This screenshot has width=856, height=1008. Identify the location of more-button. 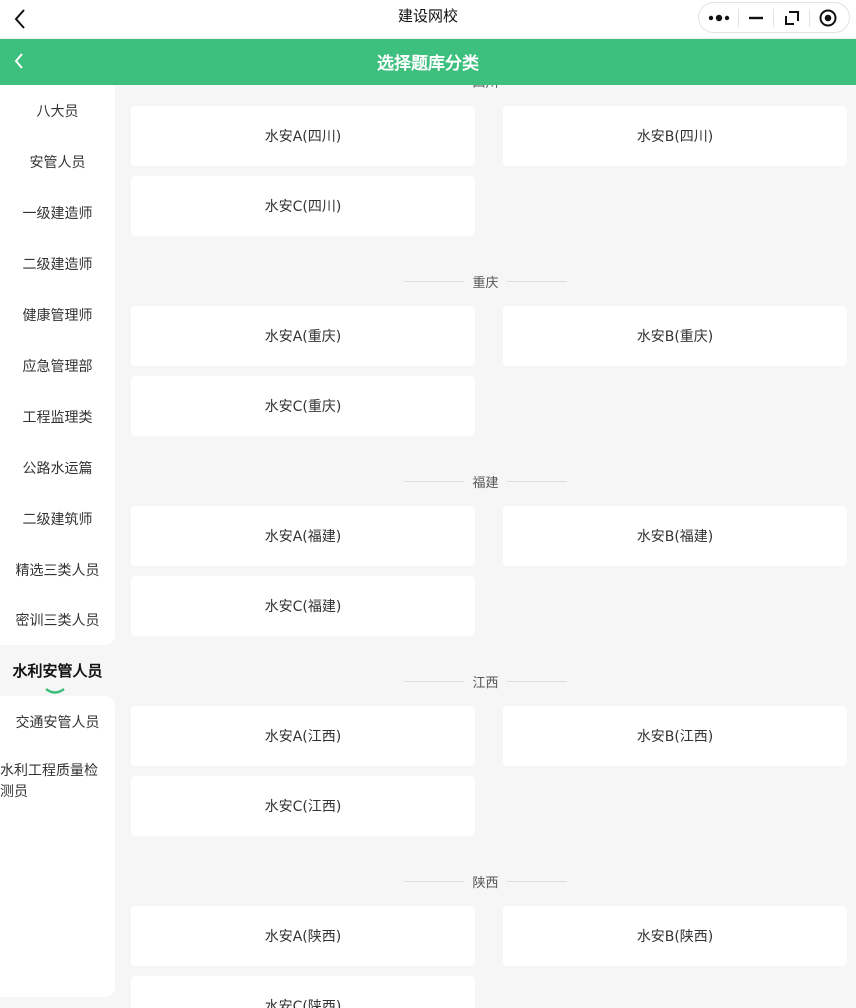
(720, 18).